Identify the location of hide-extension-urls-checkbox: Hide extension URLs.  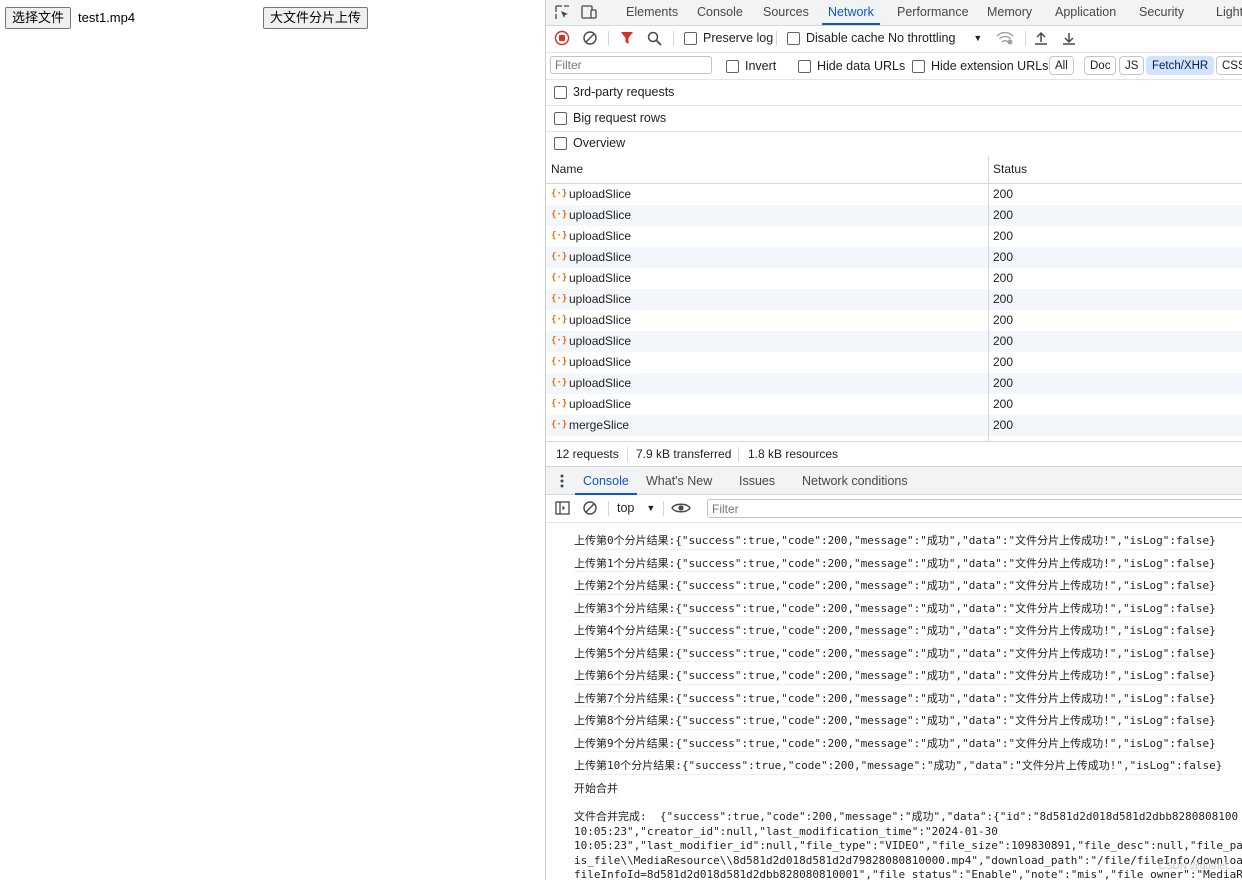
(980, 66).